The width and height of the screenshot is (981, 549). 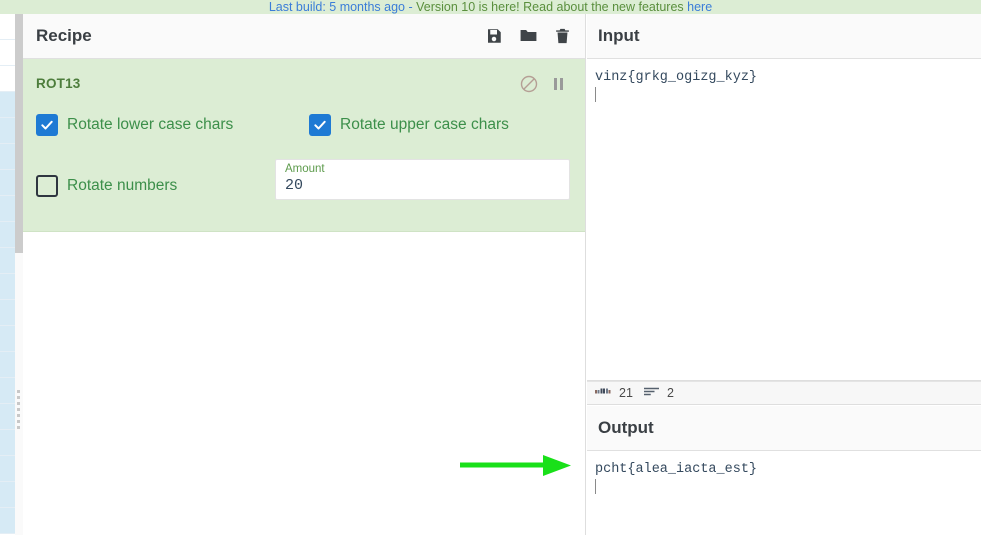 I want to click on circle-slash-icon, so click(x=529, y=86).